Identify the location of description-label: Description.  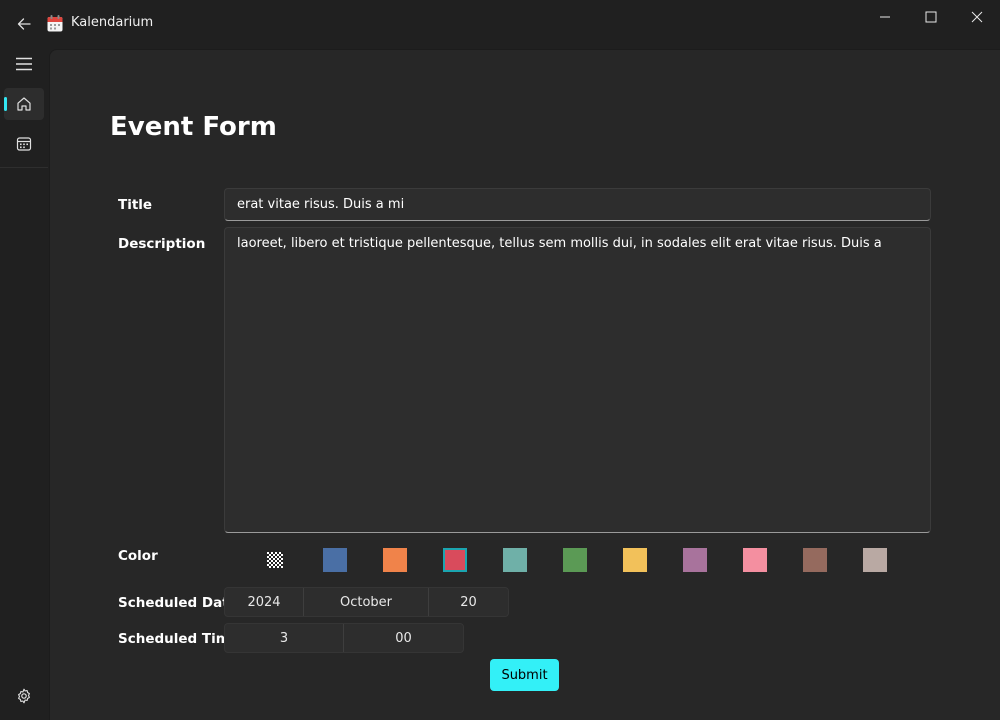
(162, 244).